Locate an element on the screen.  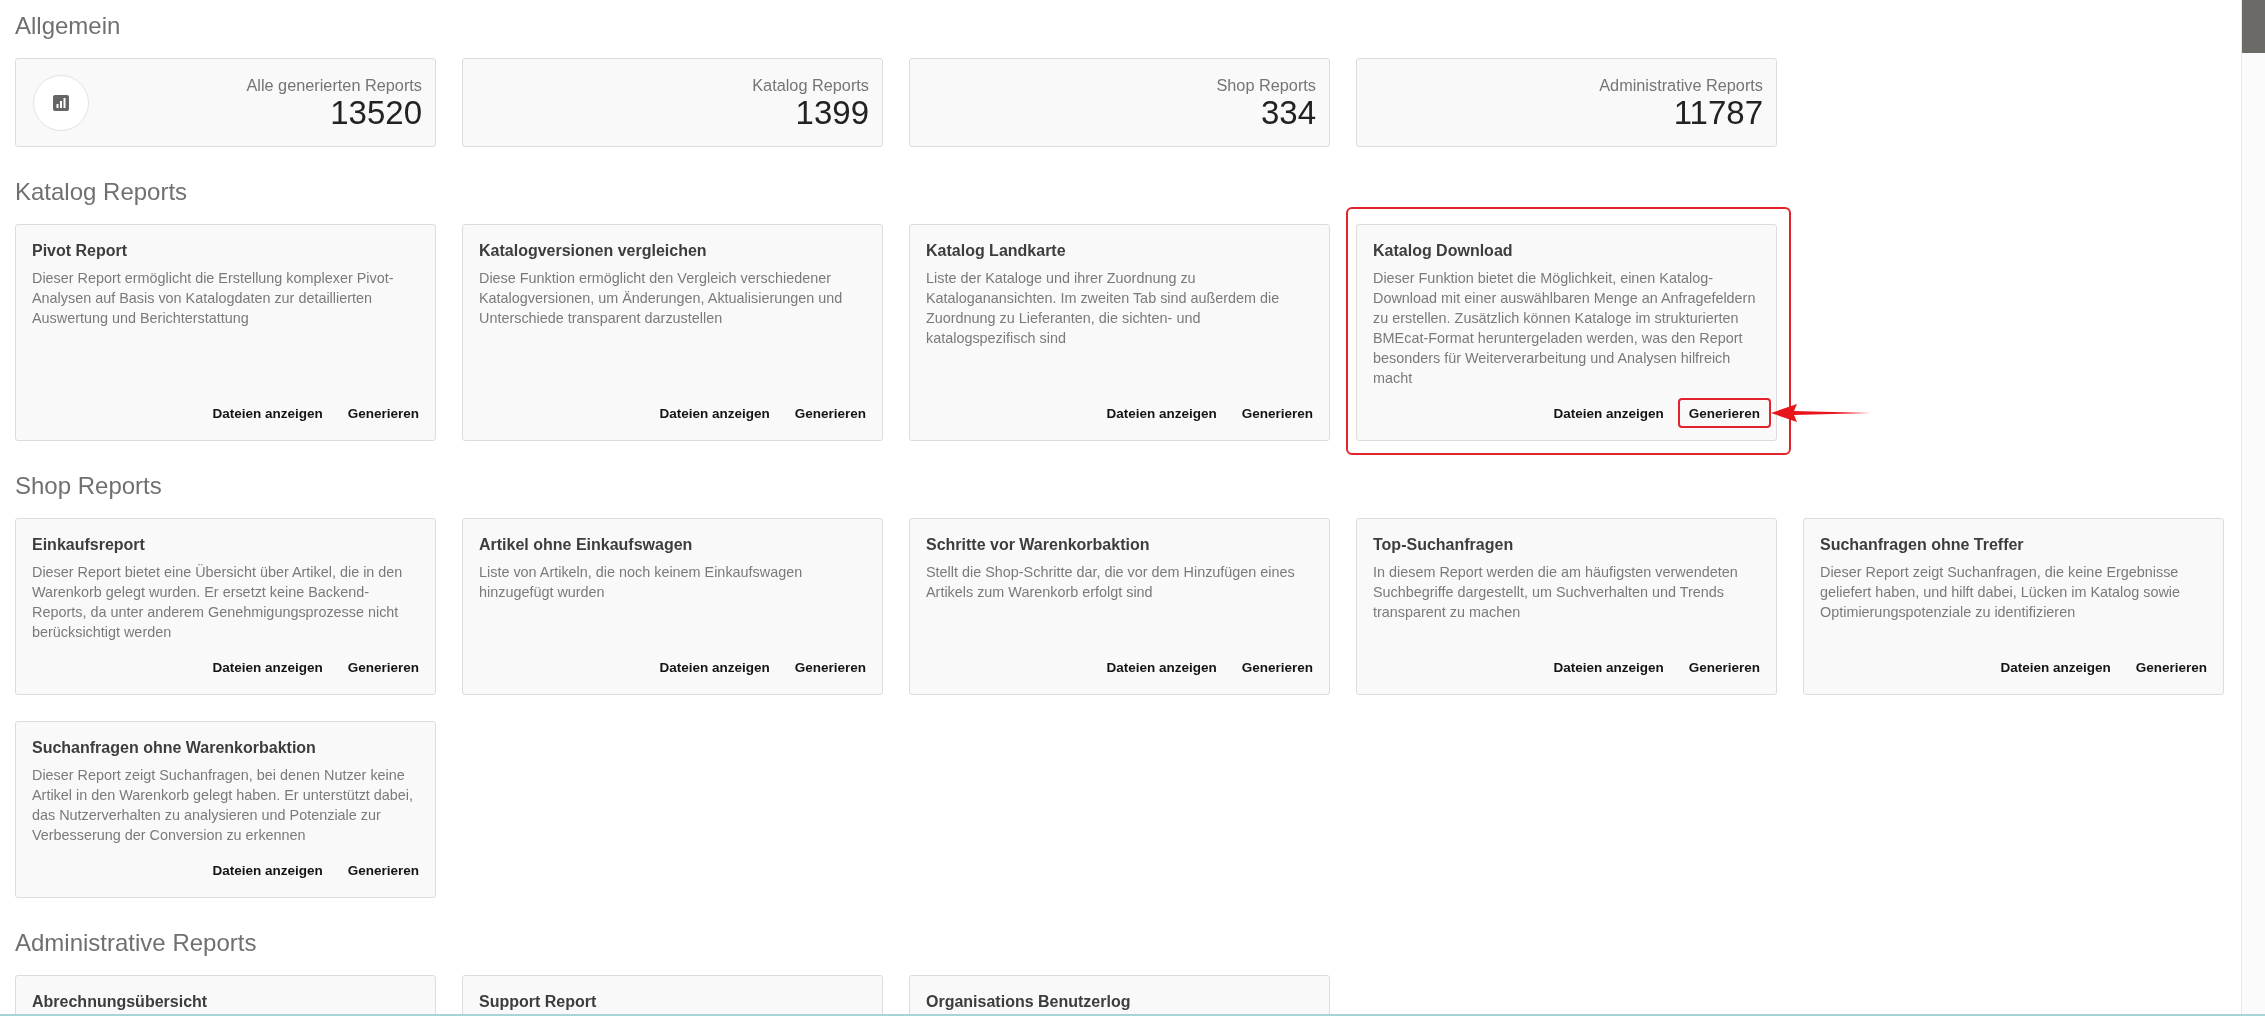
stat-value: 11787 is located at coordinates (1718, 112).